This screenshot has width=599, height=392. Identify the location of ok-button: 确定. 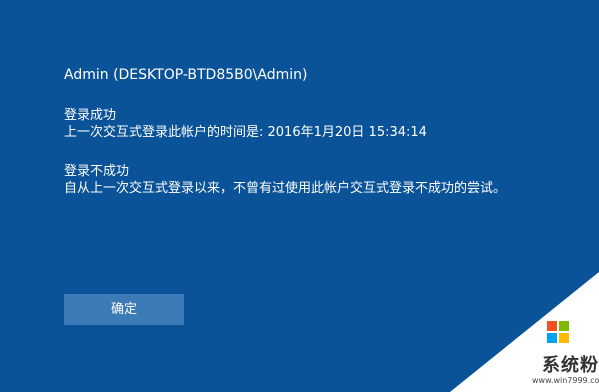
(124, 309).